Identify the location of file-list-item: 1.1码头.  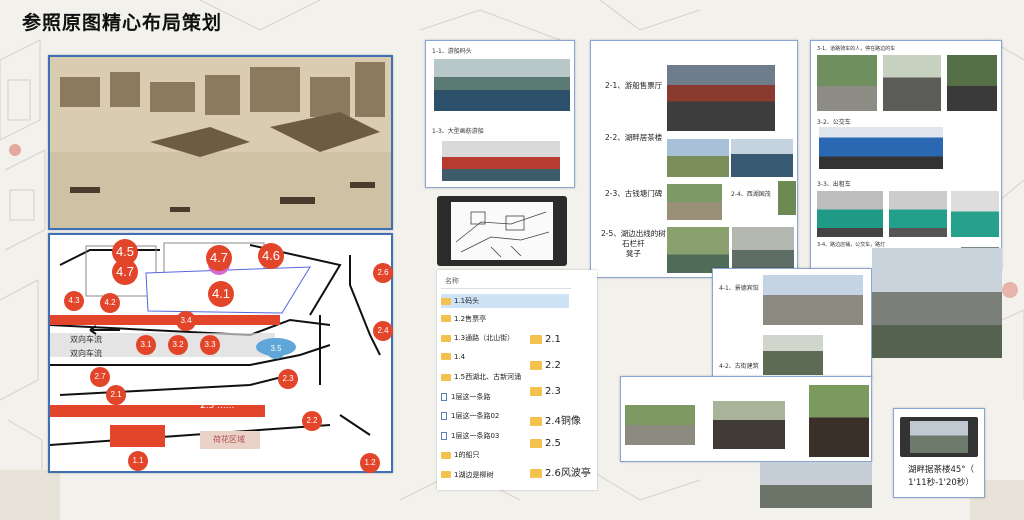
(505, 301).